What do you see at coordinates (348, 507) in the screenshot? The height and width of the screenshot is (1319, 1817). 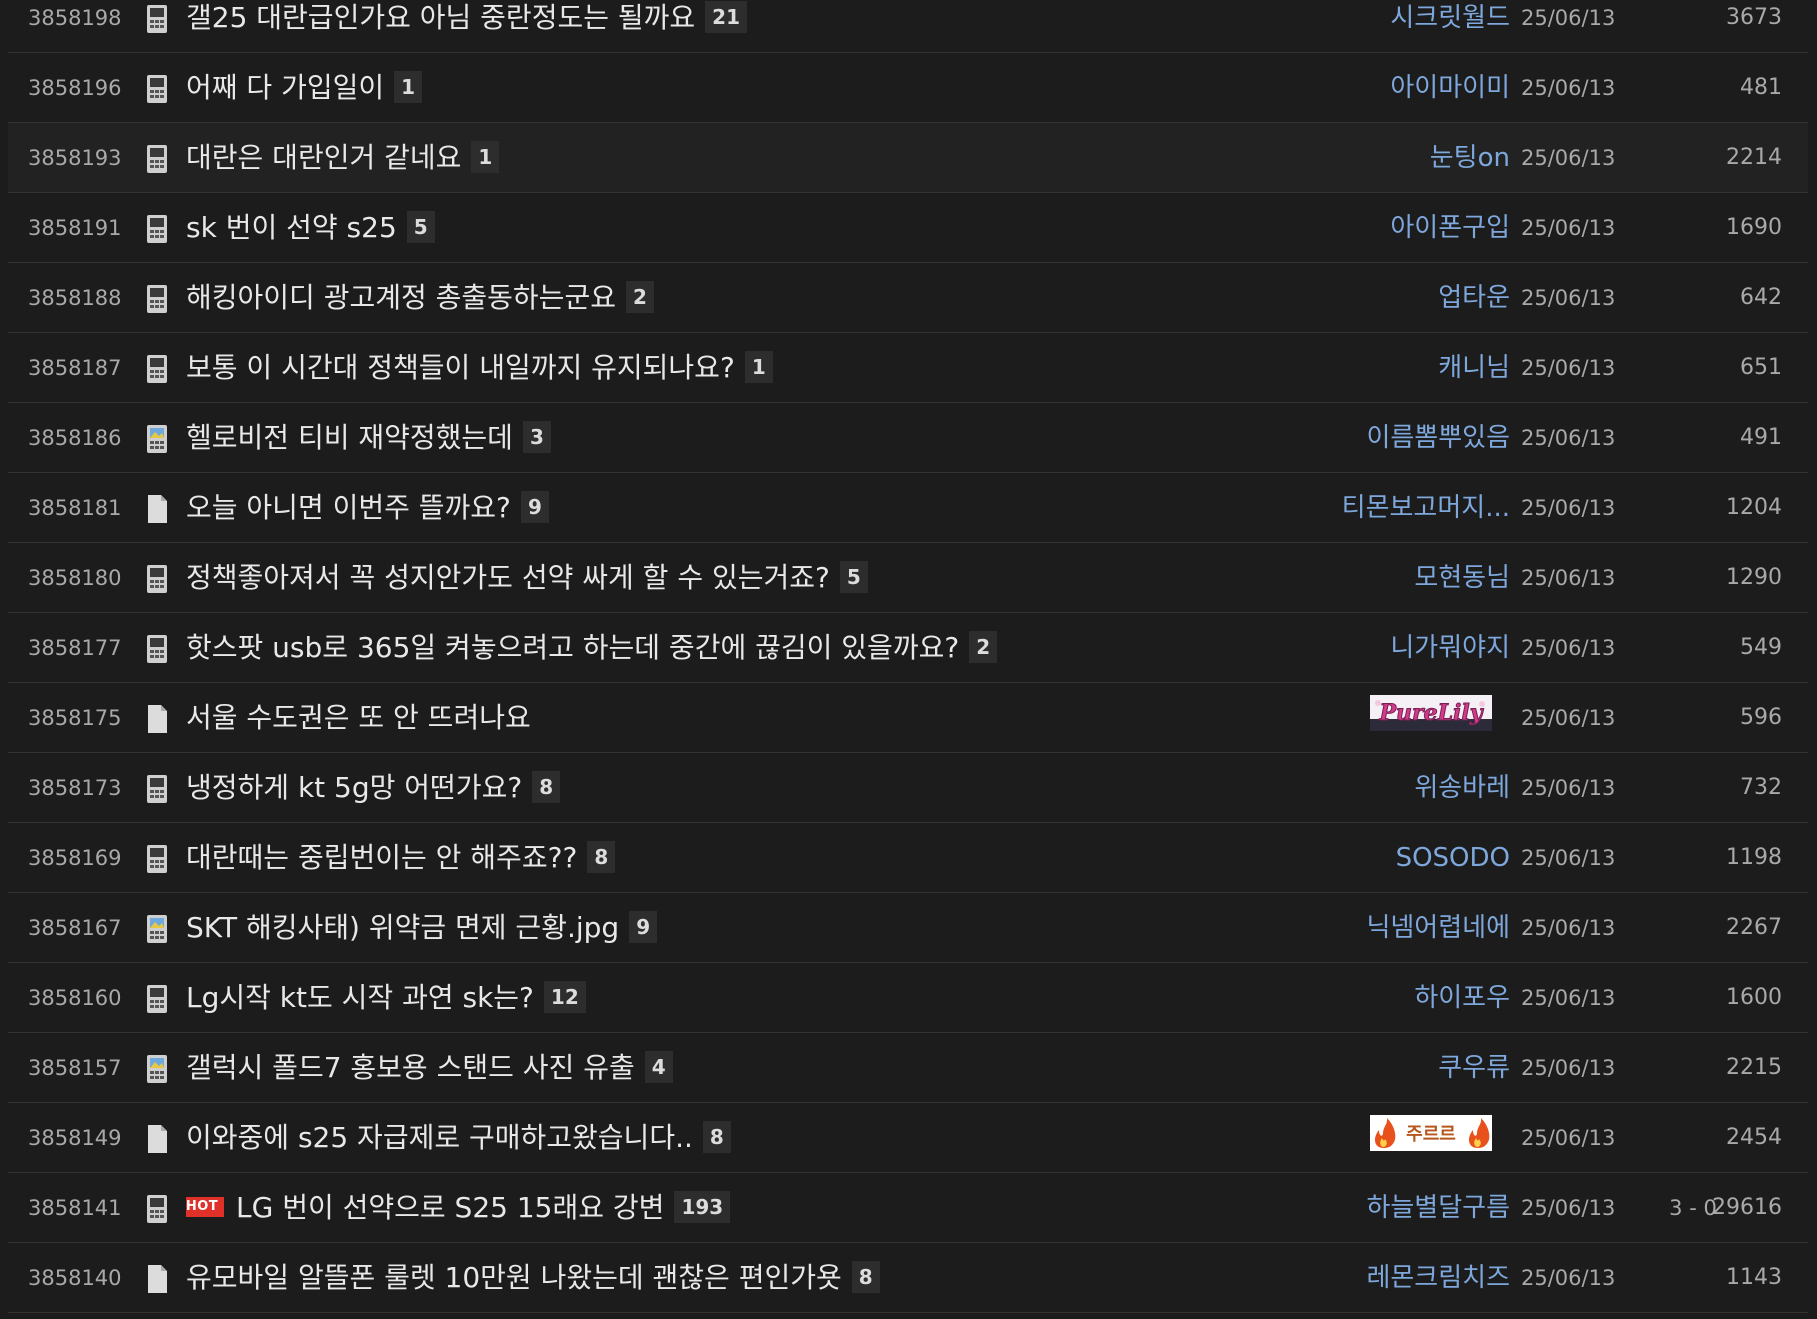 I see `post-title: 오늘 아니면 이번주 뜰까요?` at bounding box center [348, 507].